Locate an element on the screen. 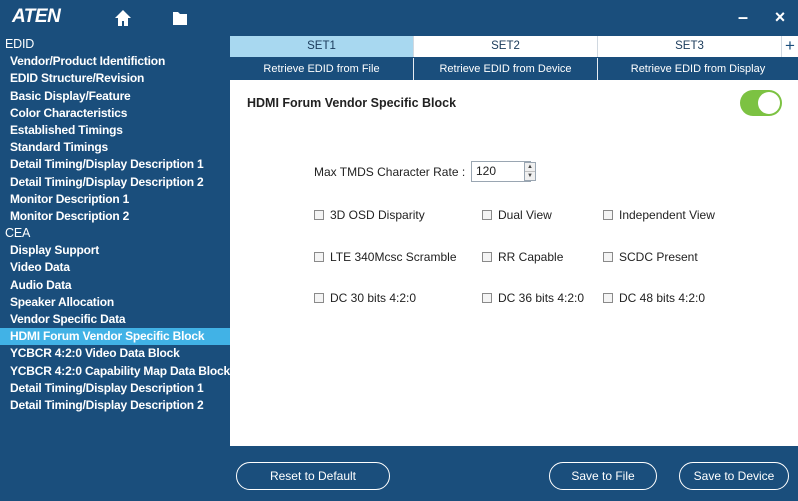  tab-set2: SET2 is located at coordinates (506, 46).